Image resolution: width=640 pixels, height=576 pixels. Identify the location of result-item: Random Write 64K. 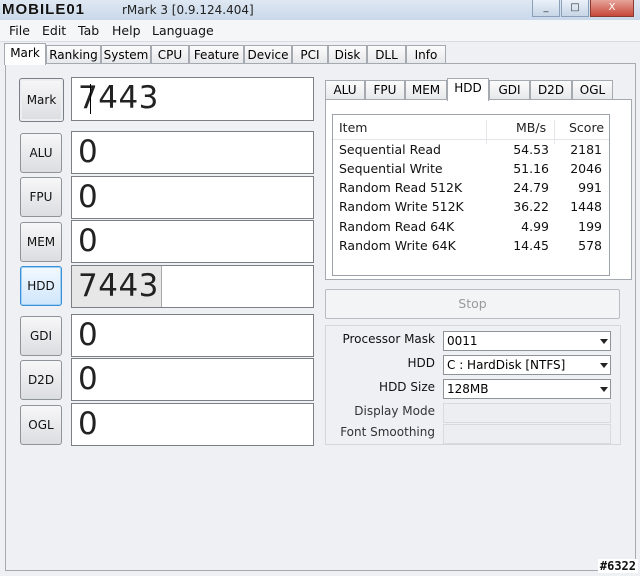
(397, 245).